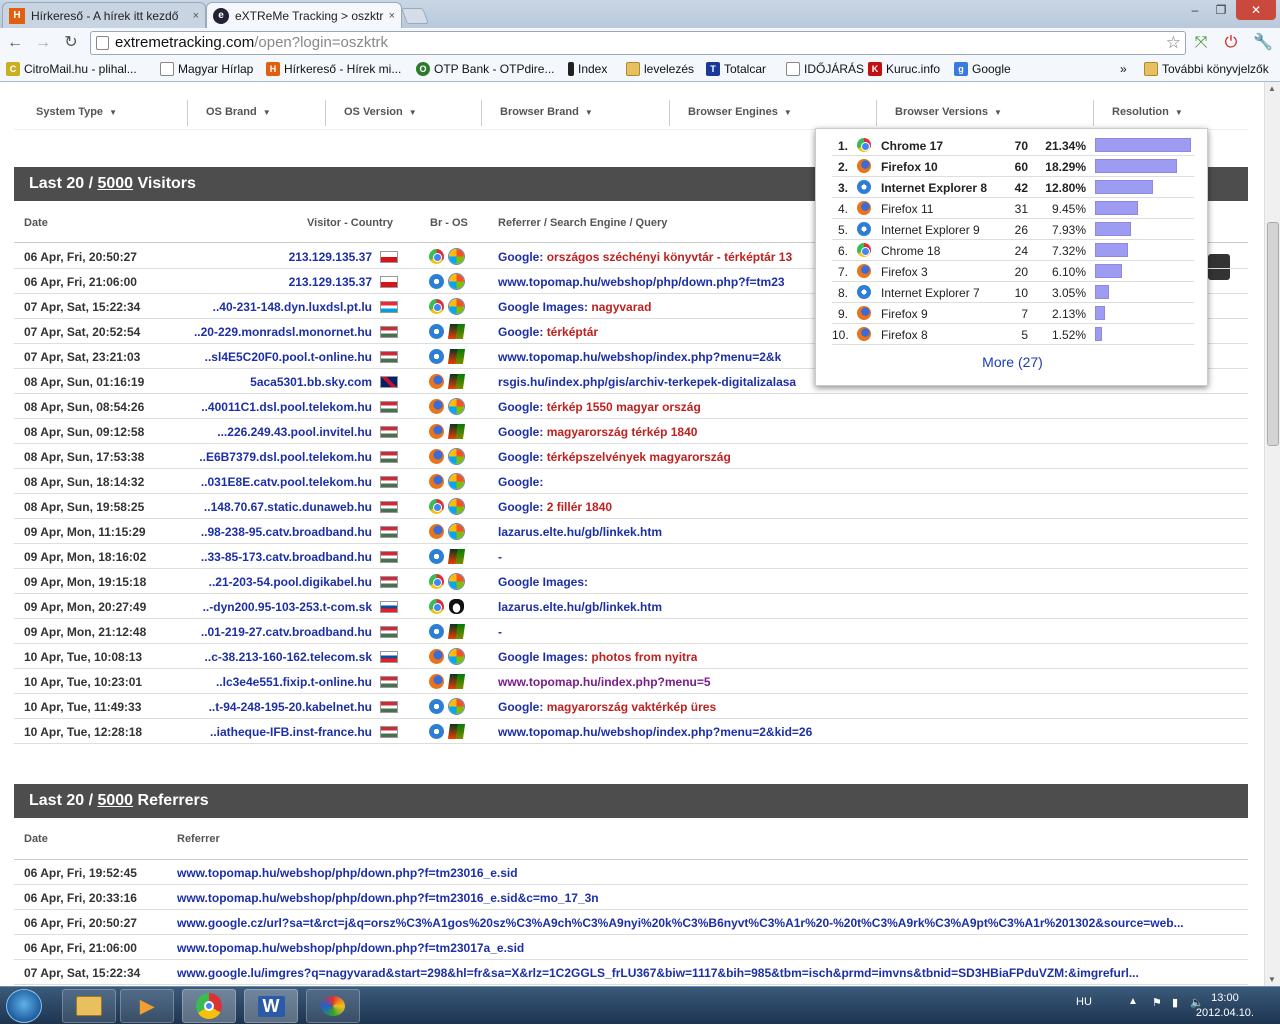  What do you see at coordinates (639, 457) in the screenshot?
I see `search-query: térképszelvények magyarország` at bounding box center [639, 457].